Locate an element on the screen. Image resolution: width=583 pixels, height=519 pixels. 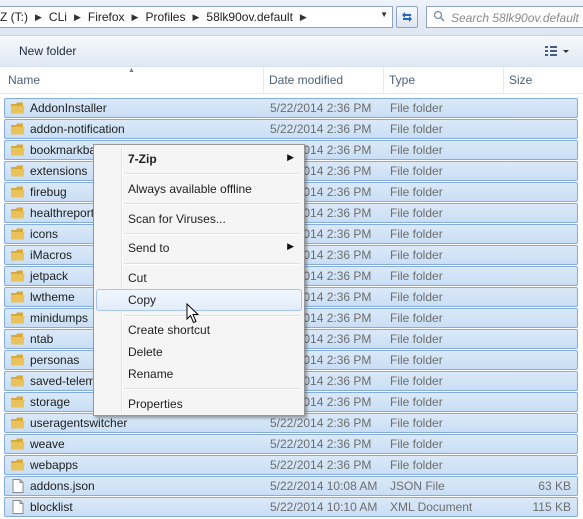
breadcrumb-cli: CLi is located at coordinates (58, 17).